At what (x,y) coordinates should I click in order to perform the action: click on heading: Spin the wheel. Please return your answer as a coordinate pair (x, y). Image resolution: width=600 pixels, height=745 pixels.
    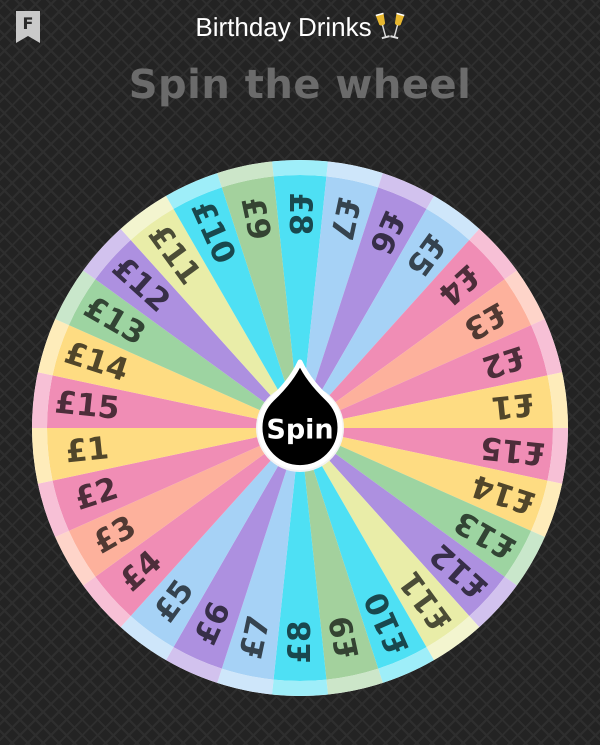
    Looking at the image, I should click on (300, 85).